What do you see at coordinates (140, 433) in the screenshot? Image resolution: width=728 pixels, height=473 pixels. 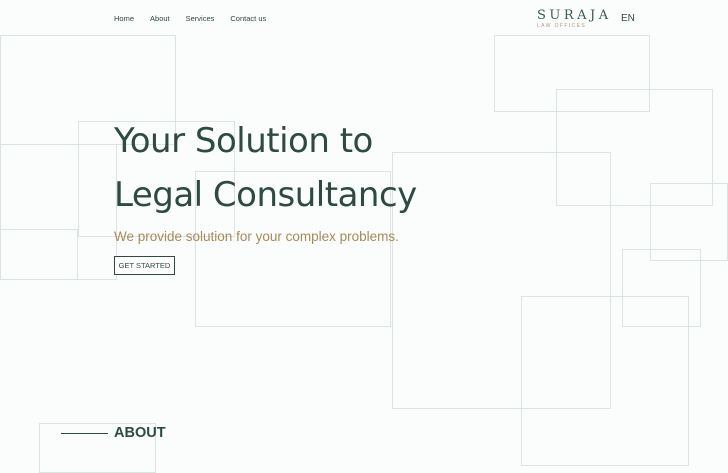 I see `about-heading: ABOUT` at bounding box center [140, 433].